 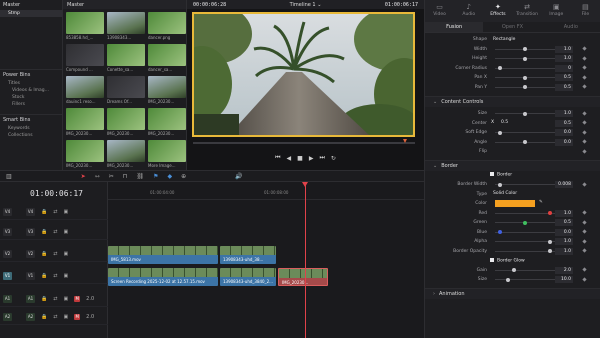 What do you see at coordinates (515, 203) in the screenshot?
I see `color-swatch` at bounding box center [515, 203].